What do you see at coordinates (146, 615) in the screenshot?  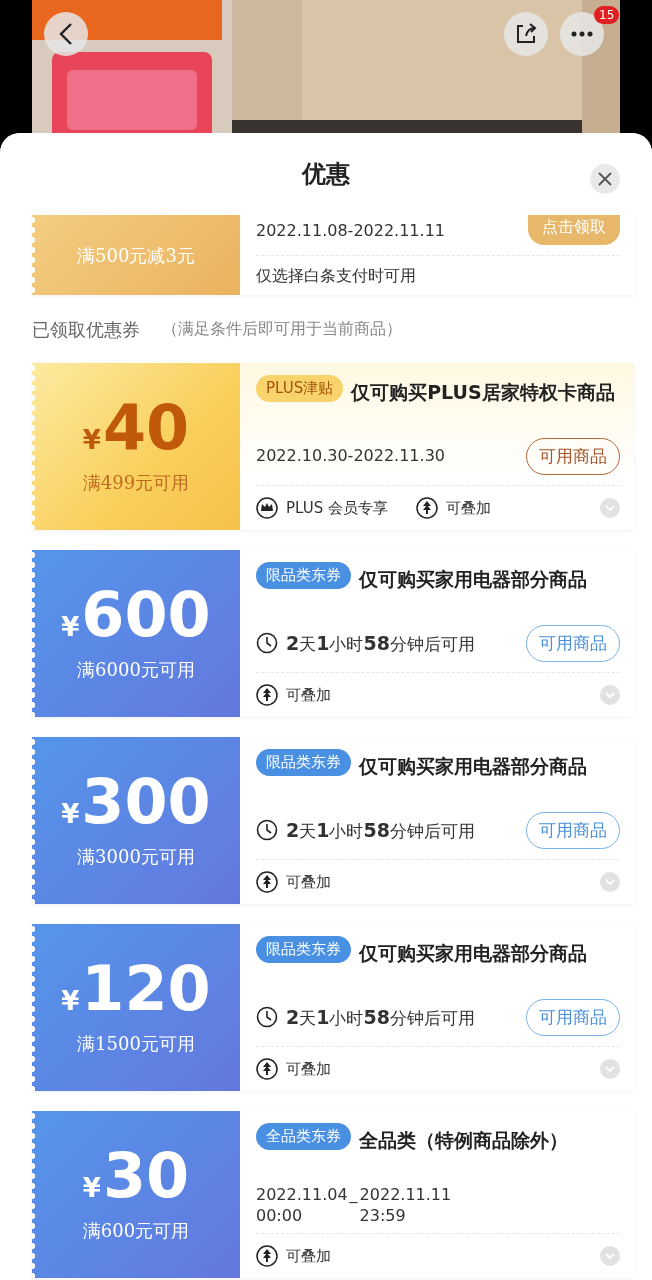 I see `coupon-amount: 600` at bounding box center [146, 615].